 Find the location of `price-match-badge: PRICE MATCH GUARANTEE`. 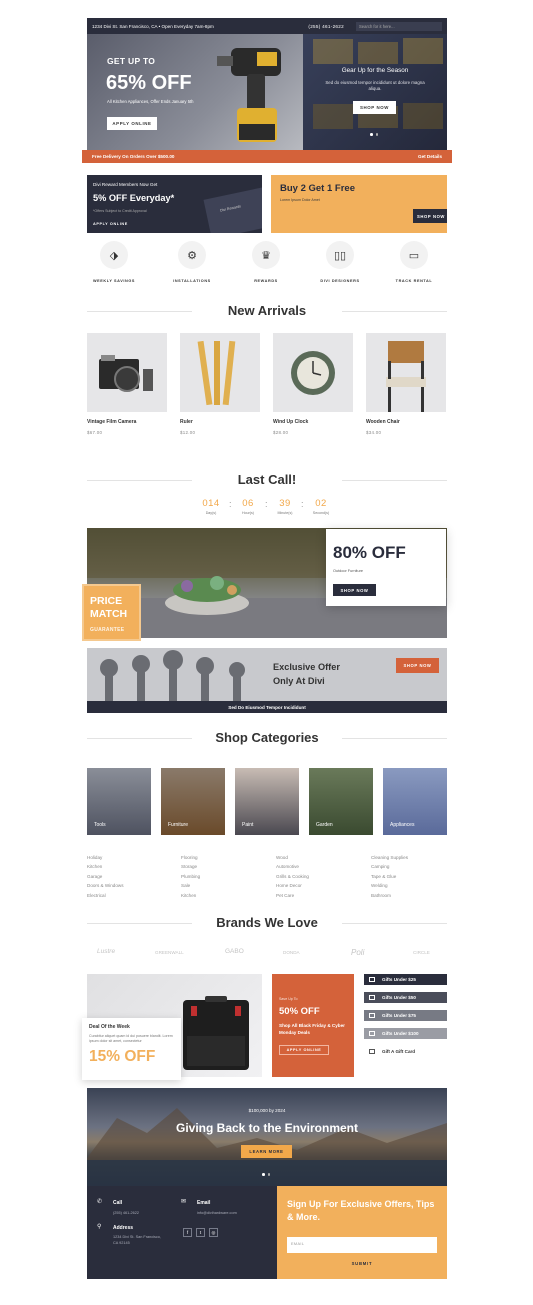

price-match-badge: PRICE MATCH GUARANTEE is located at coordinates (111, 612).